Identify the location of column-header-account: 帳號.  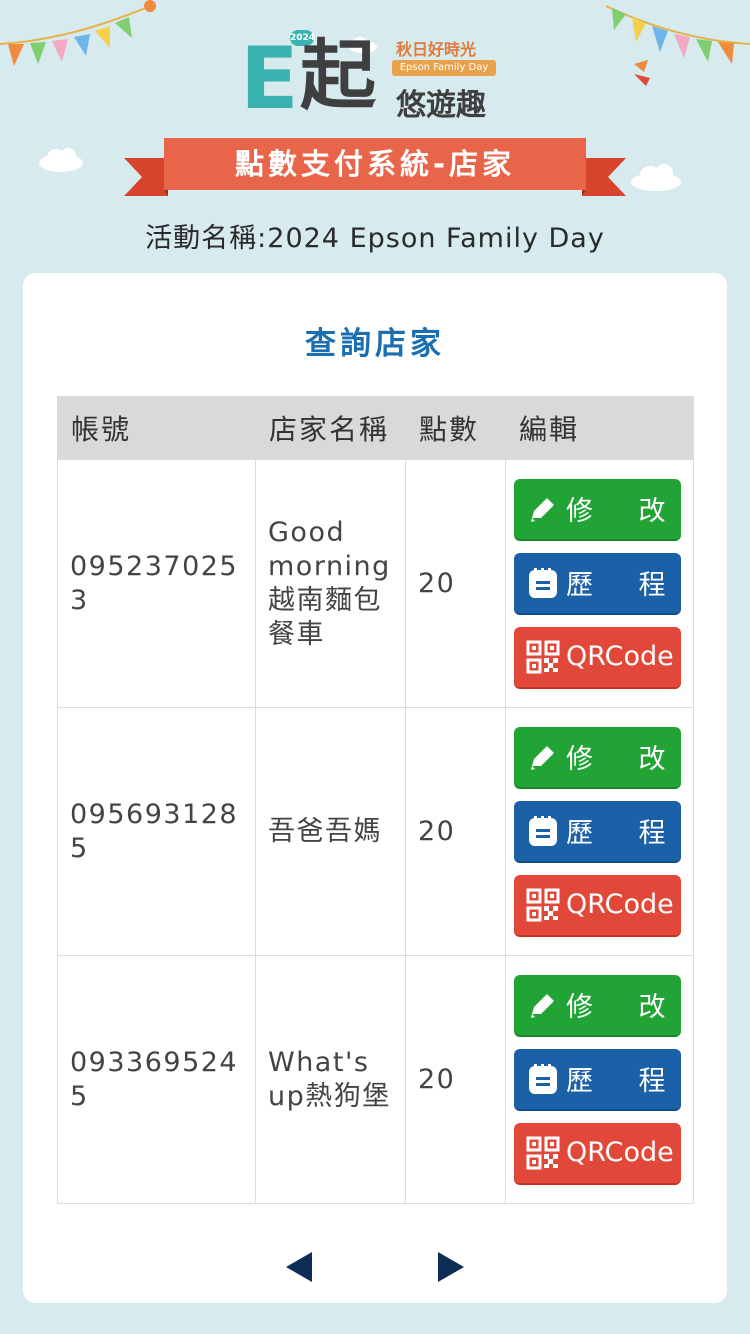
(156, 428).